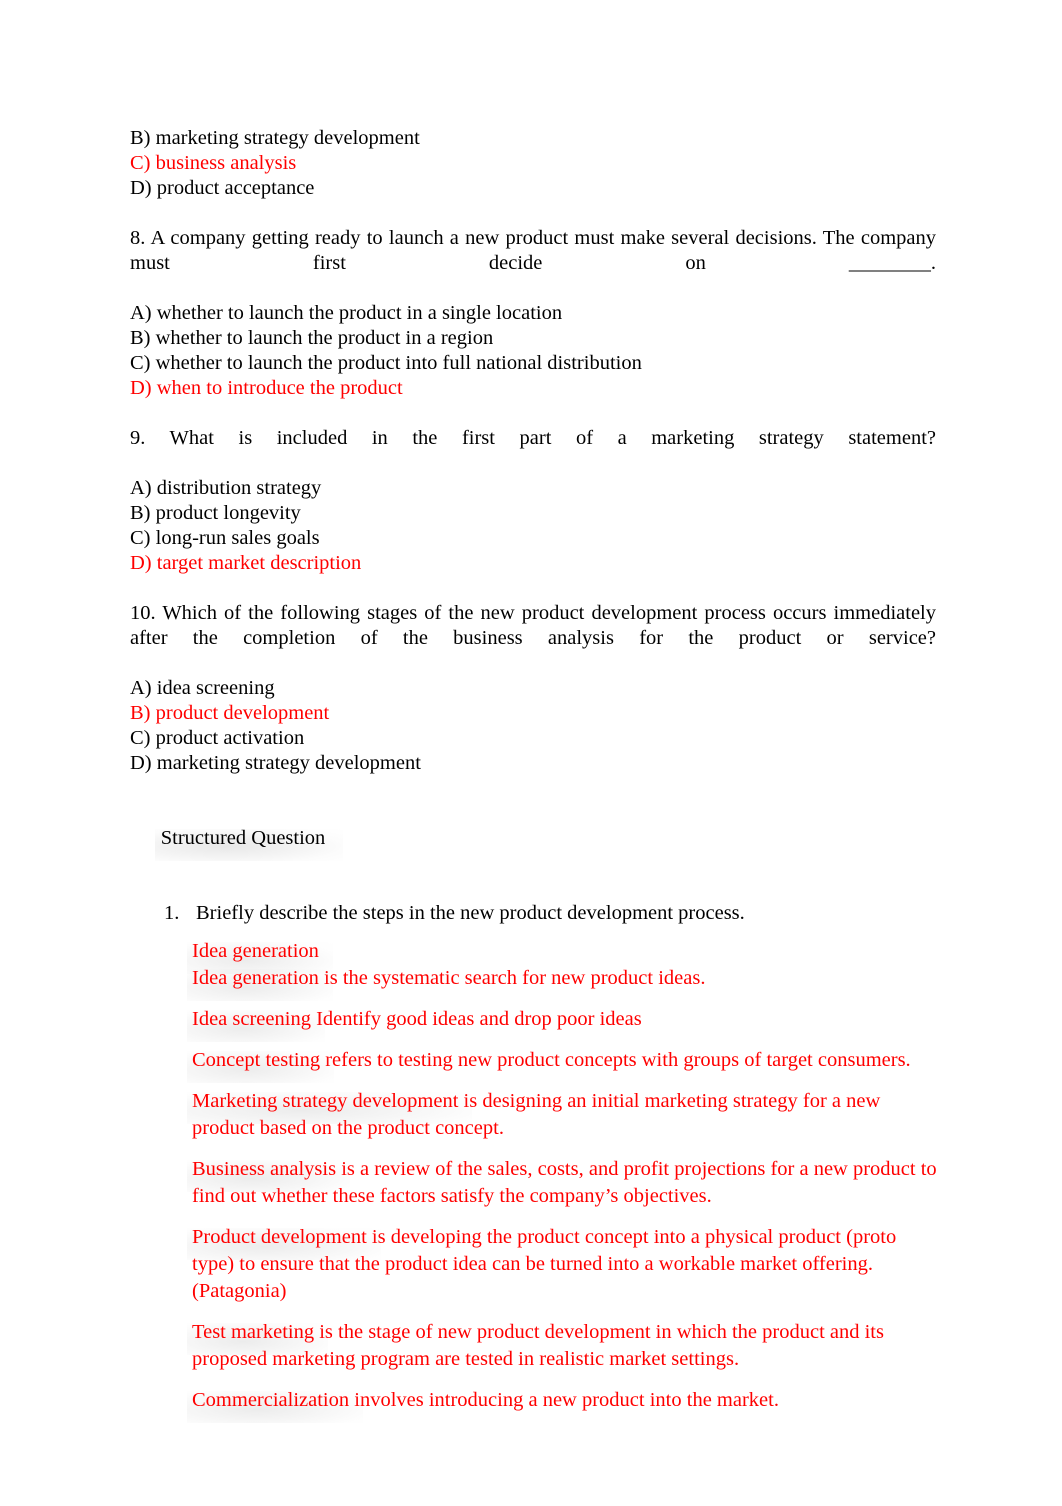 The height and width of the screenshot is (1506, 1062). What do you see at coordinates (226, 488) in the screenshot?
I see `answer-option: A) distribution strategy` at bounding box center [226, 488].